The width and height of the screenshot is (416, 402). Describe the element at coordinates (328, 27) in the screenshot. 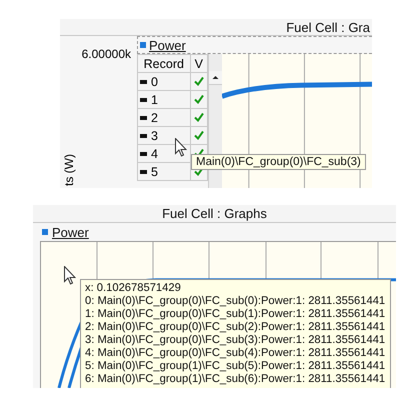

I see `window-title: Fuel Cell : Gra` at that location.